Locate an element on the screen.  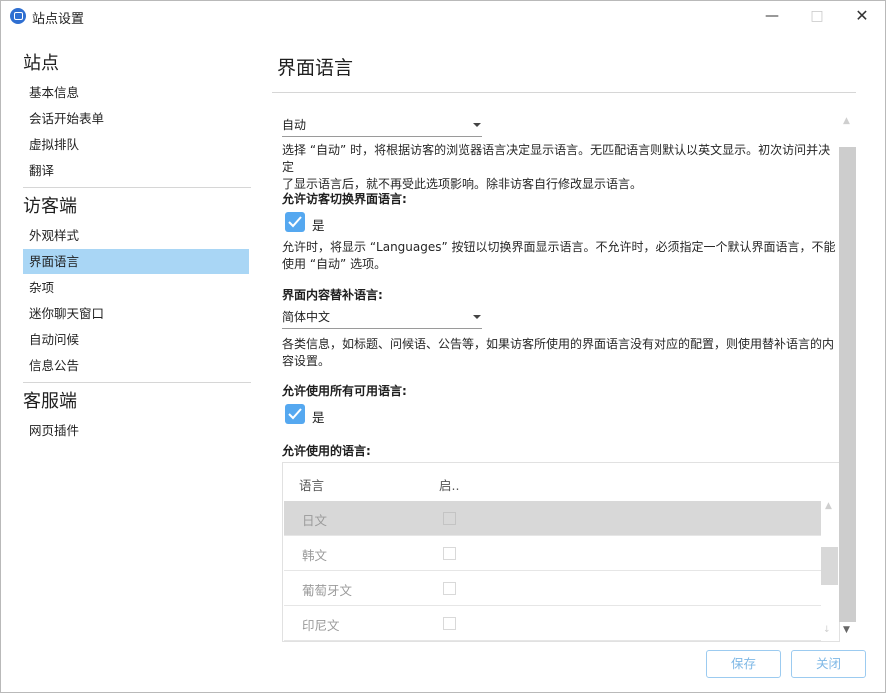
fallback-language-label: 界面内容替补语言: is located at coordinates (332, 295).